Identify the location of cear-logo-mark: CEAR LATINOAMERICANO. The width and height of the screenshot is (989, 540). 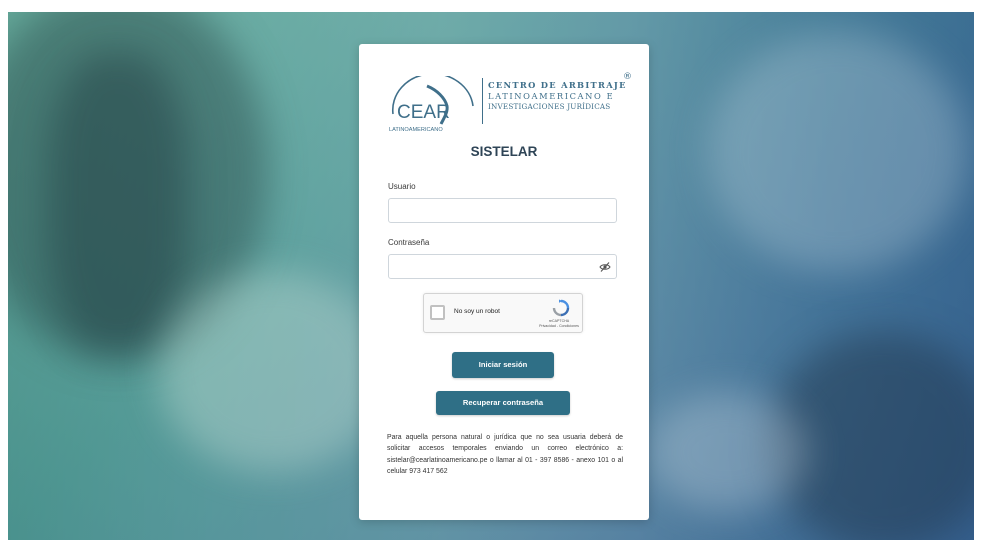
(431, 104).